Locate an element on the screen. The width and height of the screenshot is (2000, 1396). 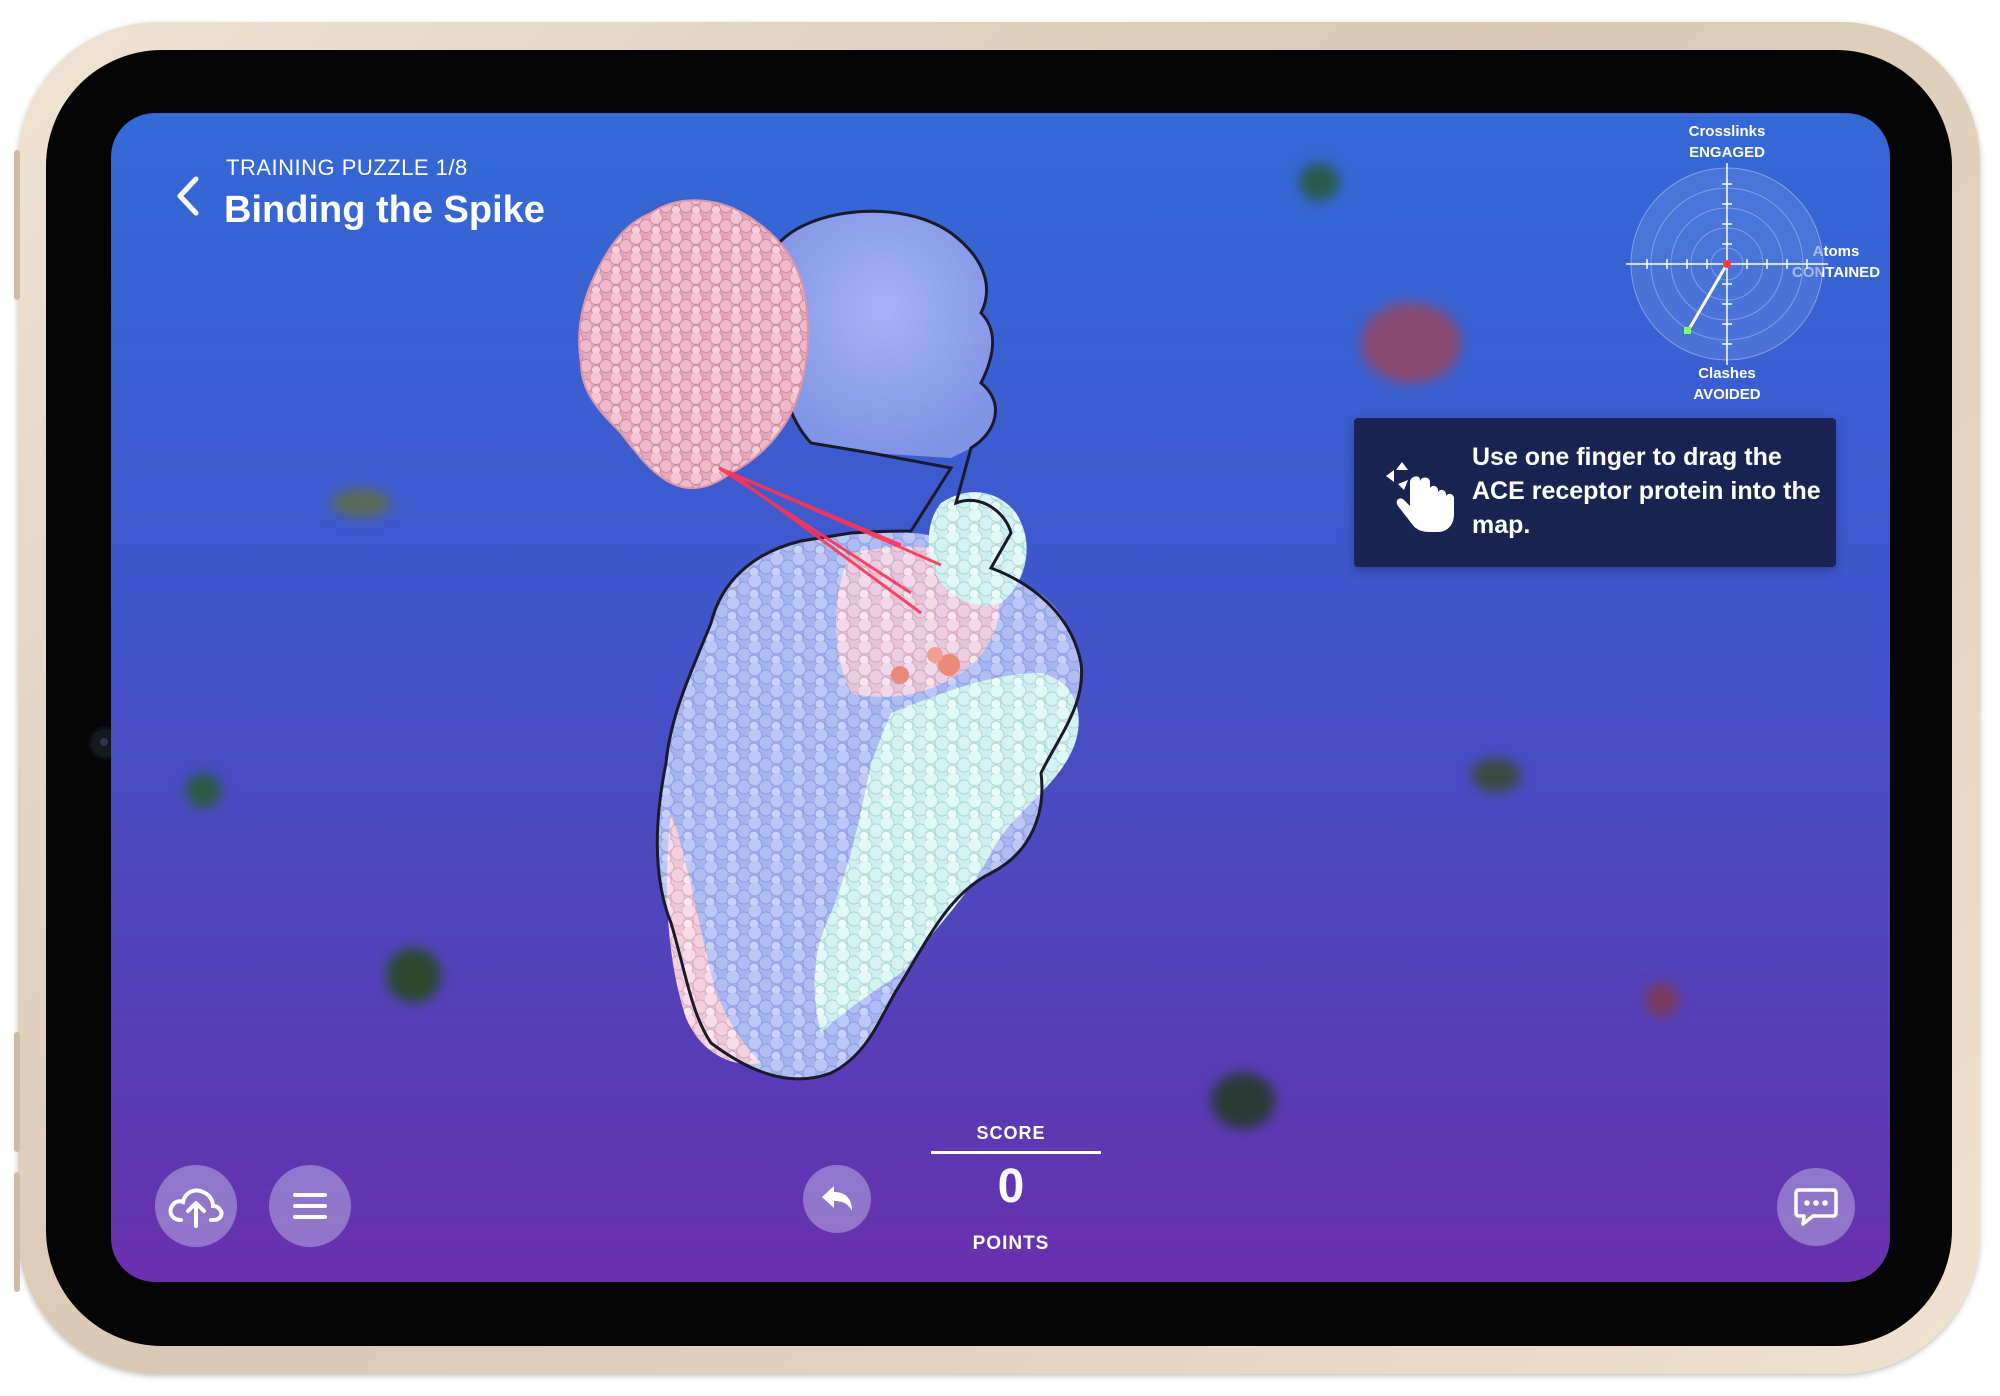
top-button is located at coordinates (17, 225).